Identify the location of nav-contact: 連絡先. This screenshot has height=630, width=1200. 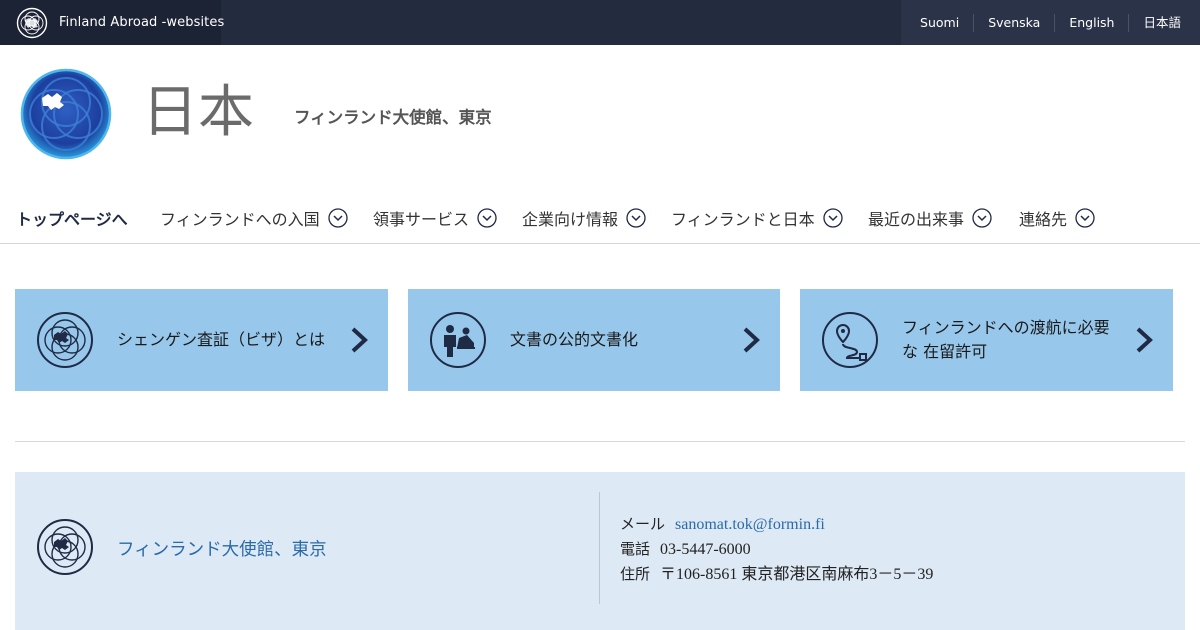
(1057, 218).